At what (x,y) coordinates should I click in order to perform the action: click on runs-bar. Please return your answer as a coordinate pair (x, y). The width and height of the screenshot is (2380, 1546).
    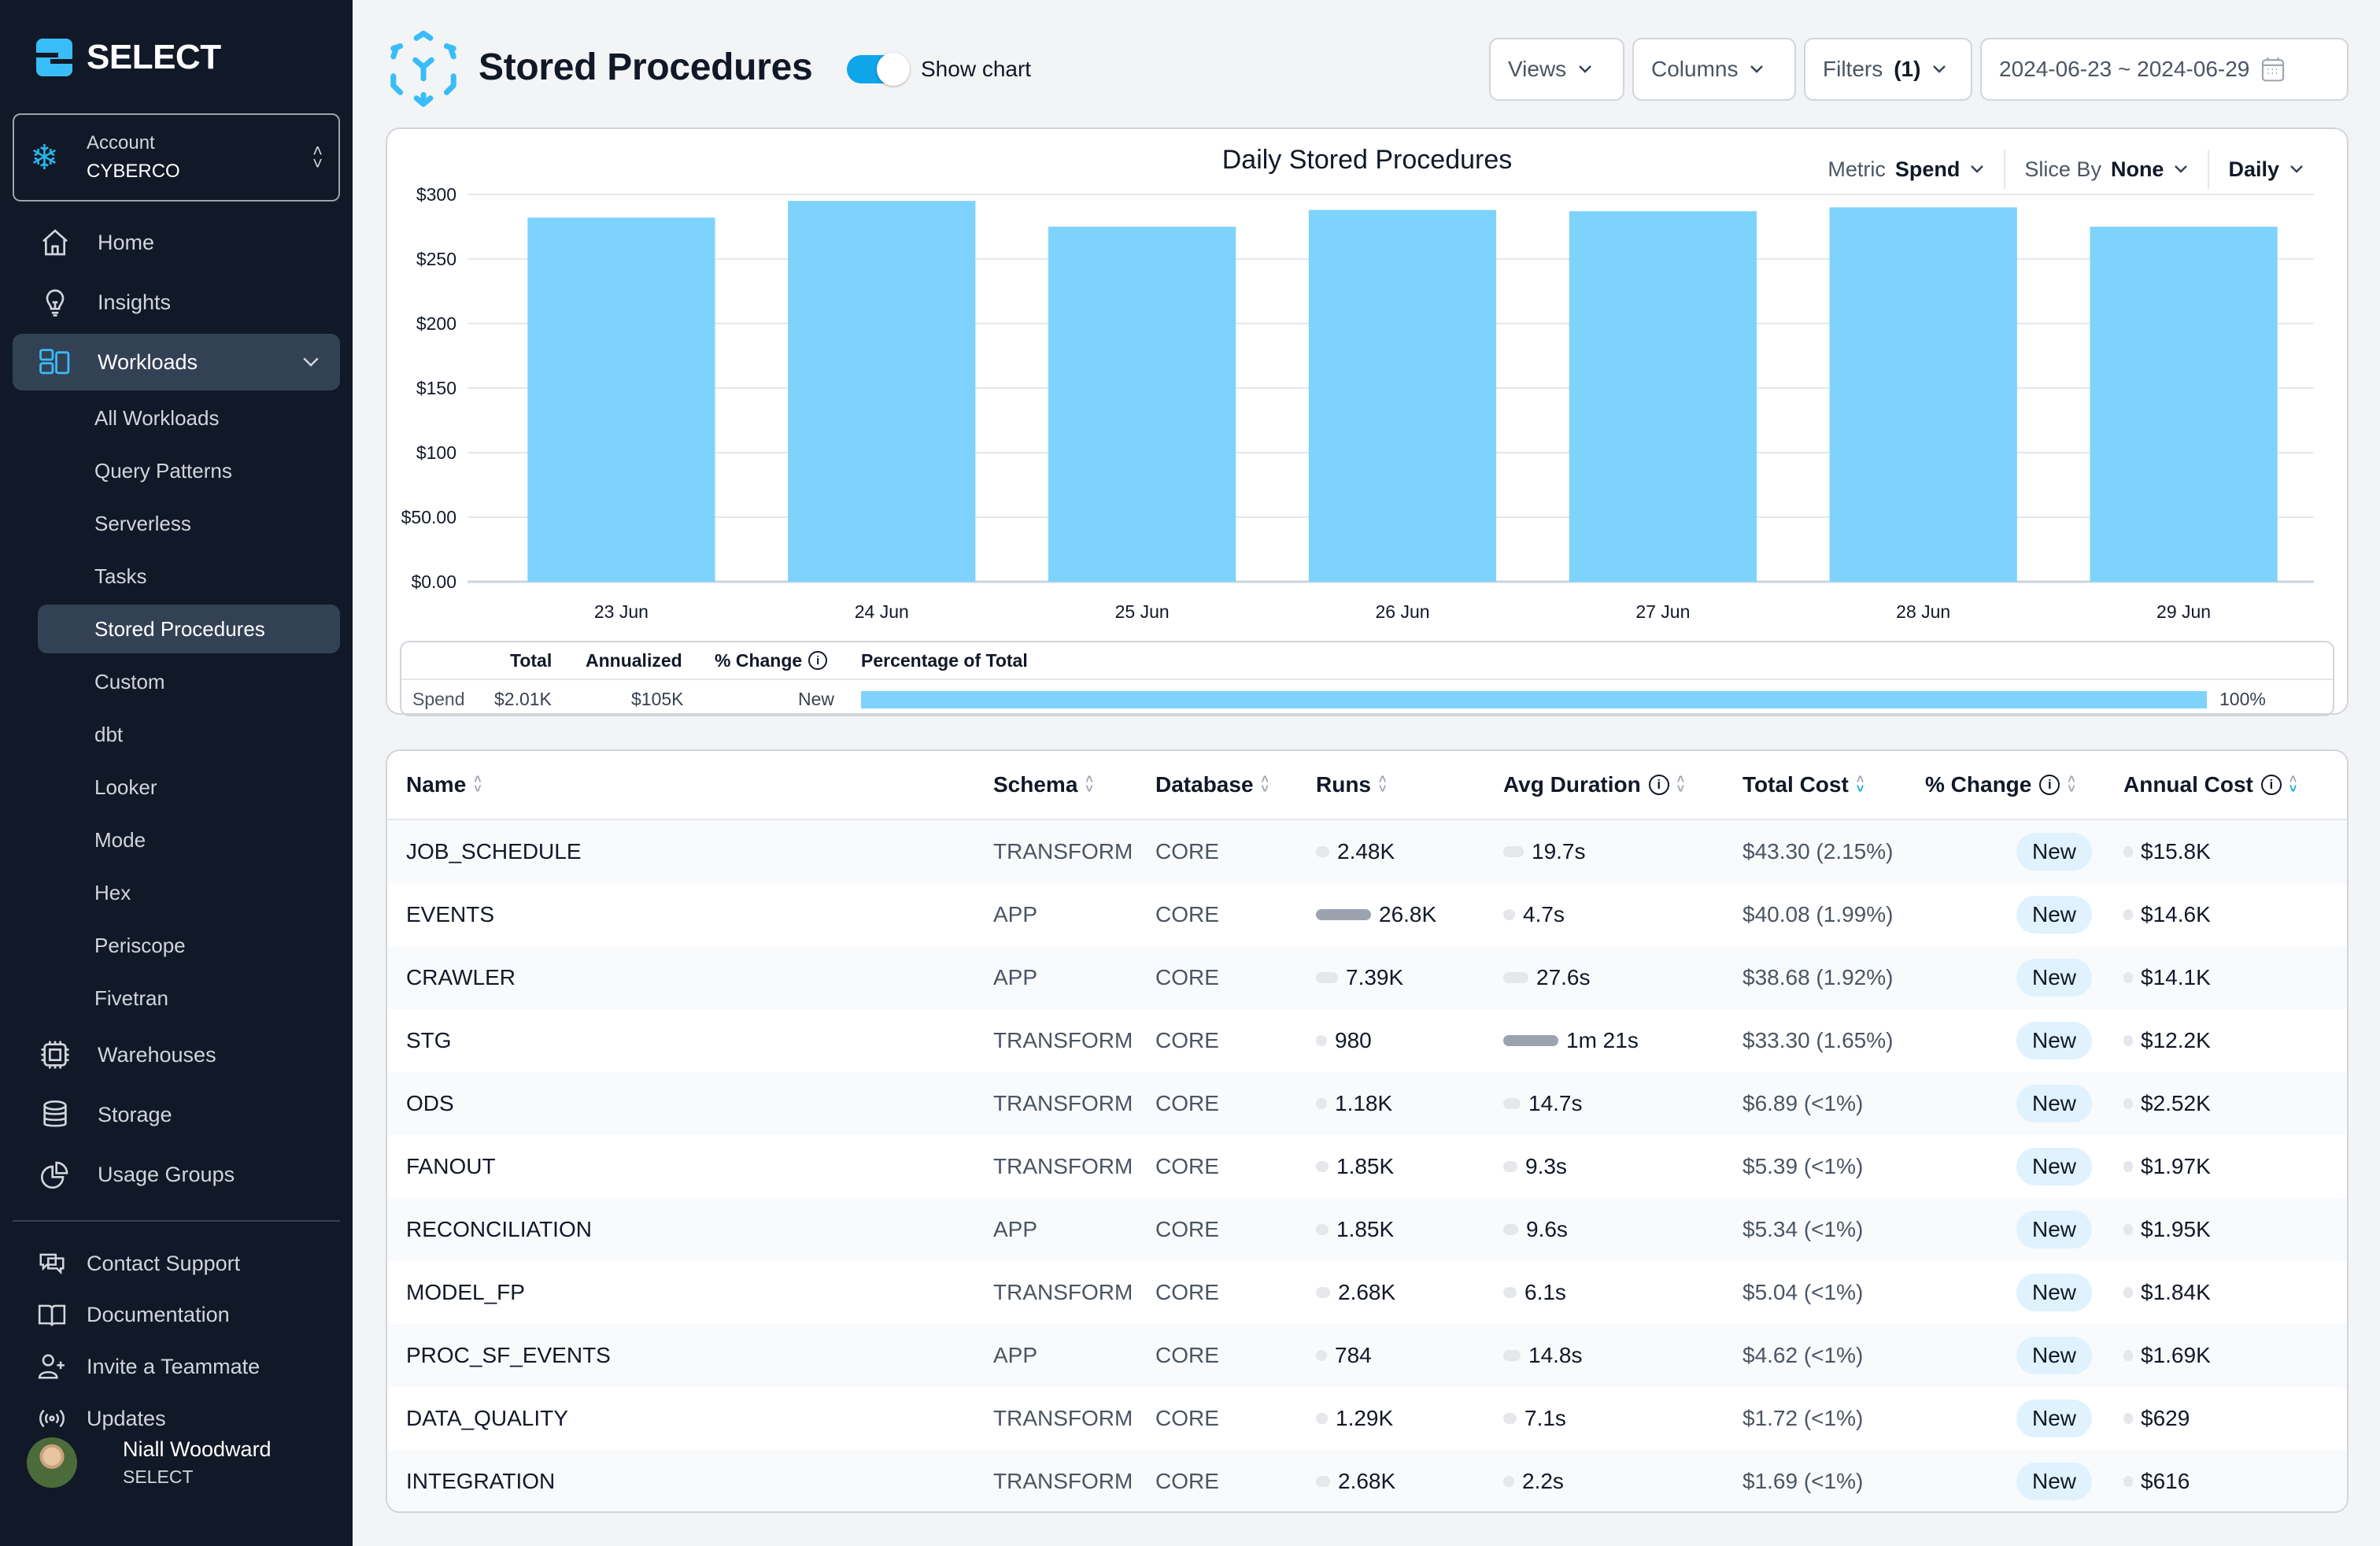
    Looking at the image, I should click on (1321, 1040).